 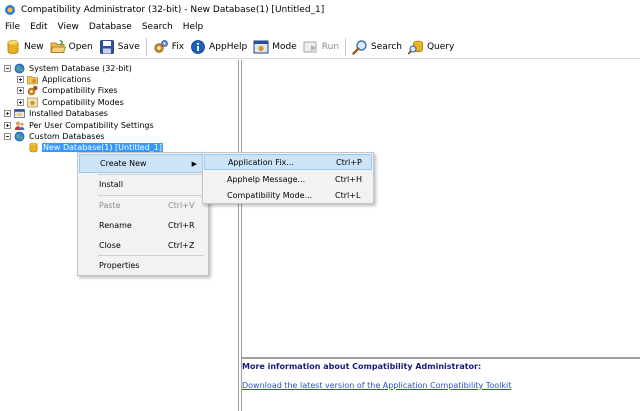 I want to click on users-icon, so click(x=19, y=125).